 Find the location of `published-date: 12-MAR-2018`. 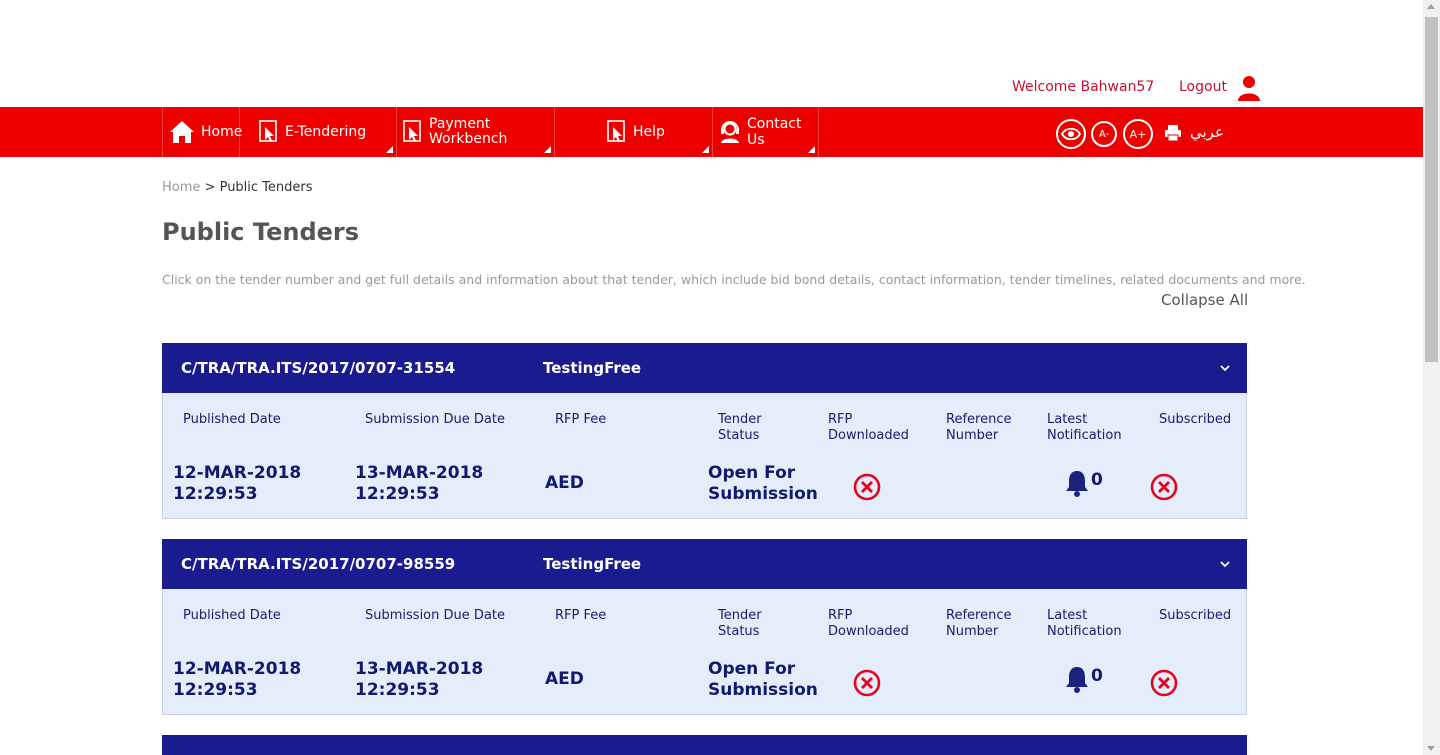

published-date: 12-MAR-2018 is located at coordinates (237, 669).